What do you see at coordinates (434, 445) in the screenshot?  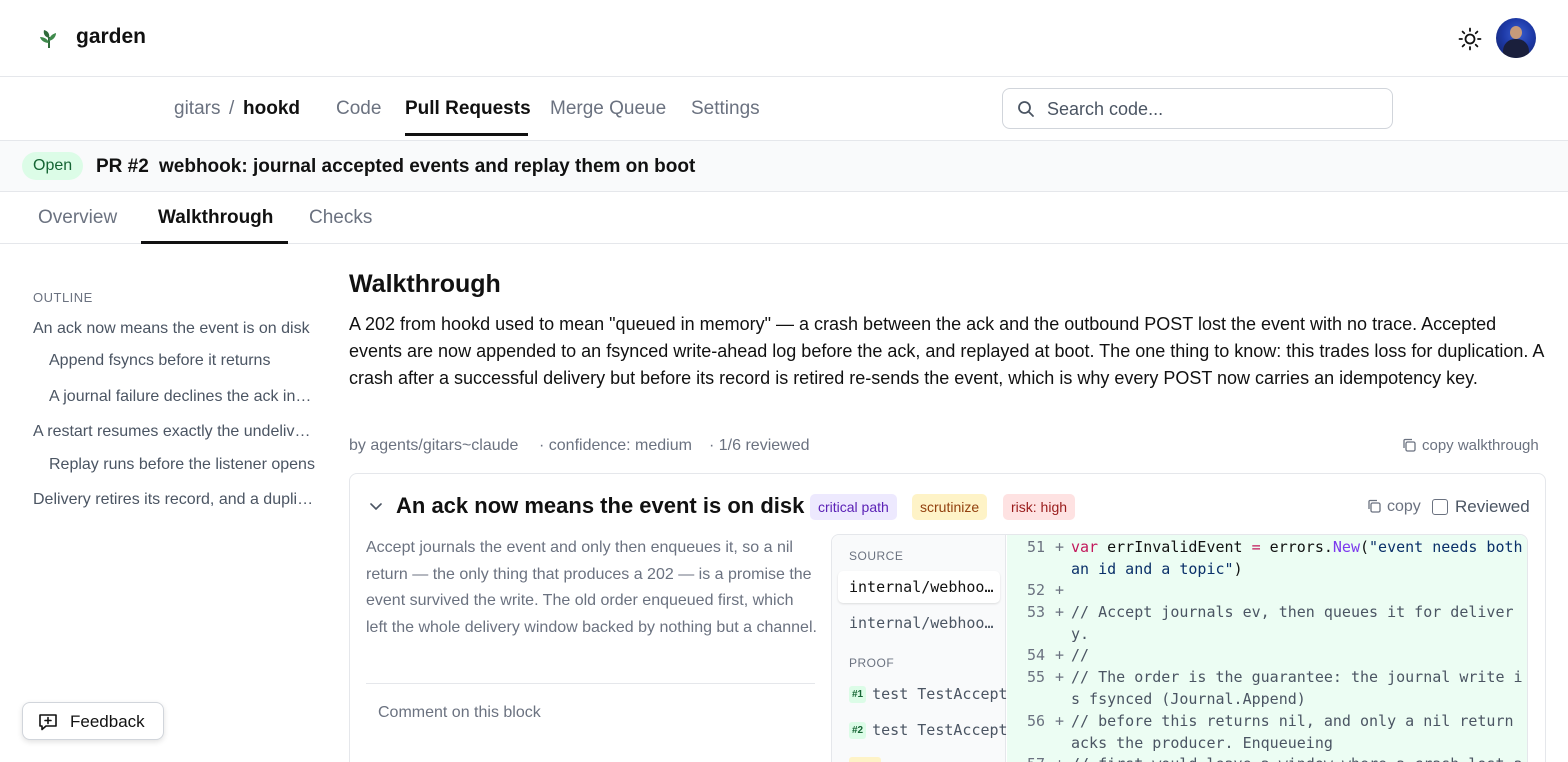 I see `walkthrough-author: by agents/gitars~claude` at bounding box center [434, 445].